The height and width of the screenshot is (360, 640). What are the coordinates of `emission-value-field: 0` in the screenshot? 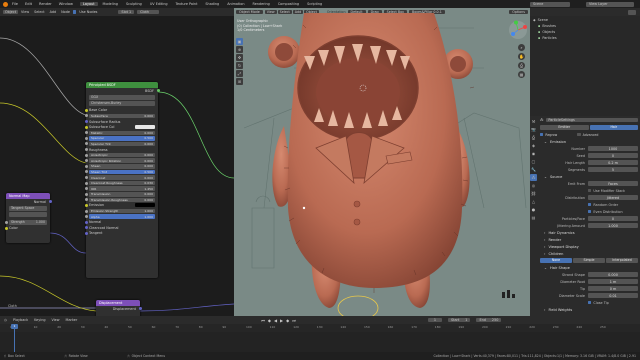 It's located at (613, 155).